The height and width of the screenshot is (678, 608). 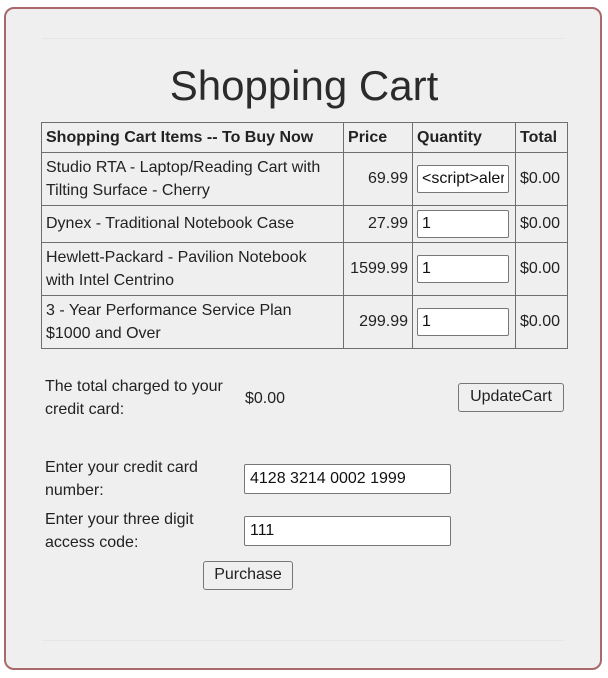 What do you see at coordinates (119, 531) in the screenshot?
I see `access-code-label: Enter your three digit access code:` at bounding box center [119, 531].